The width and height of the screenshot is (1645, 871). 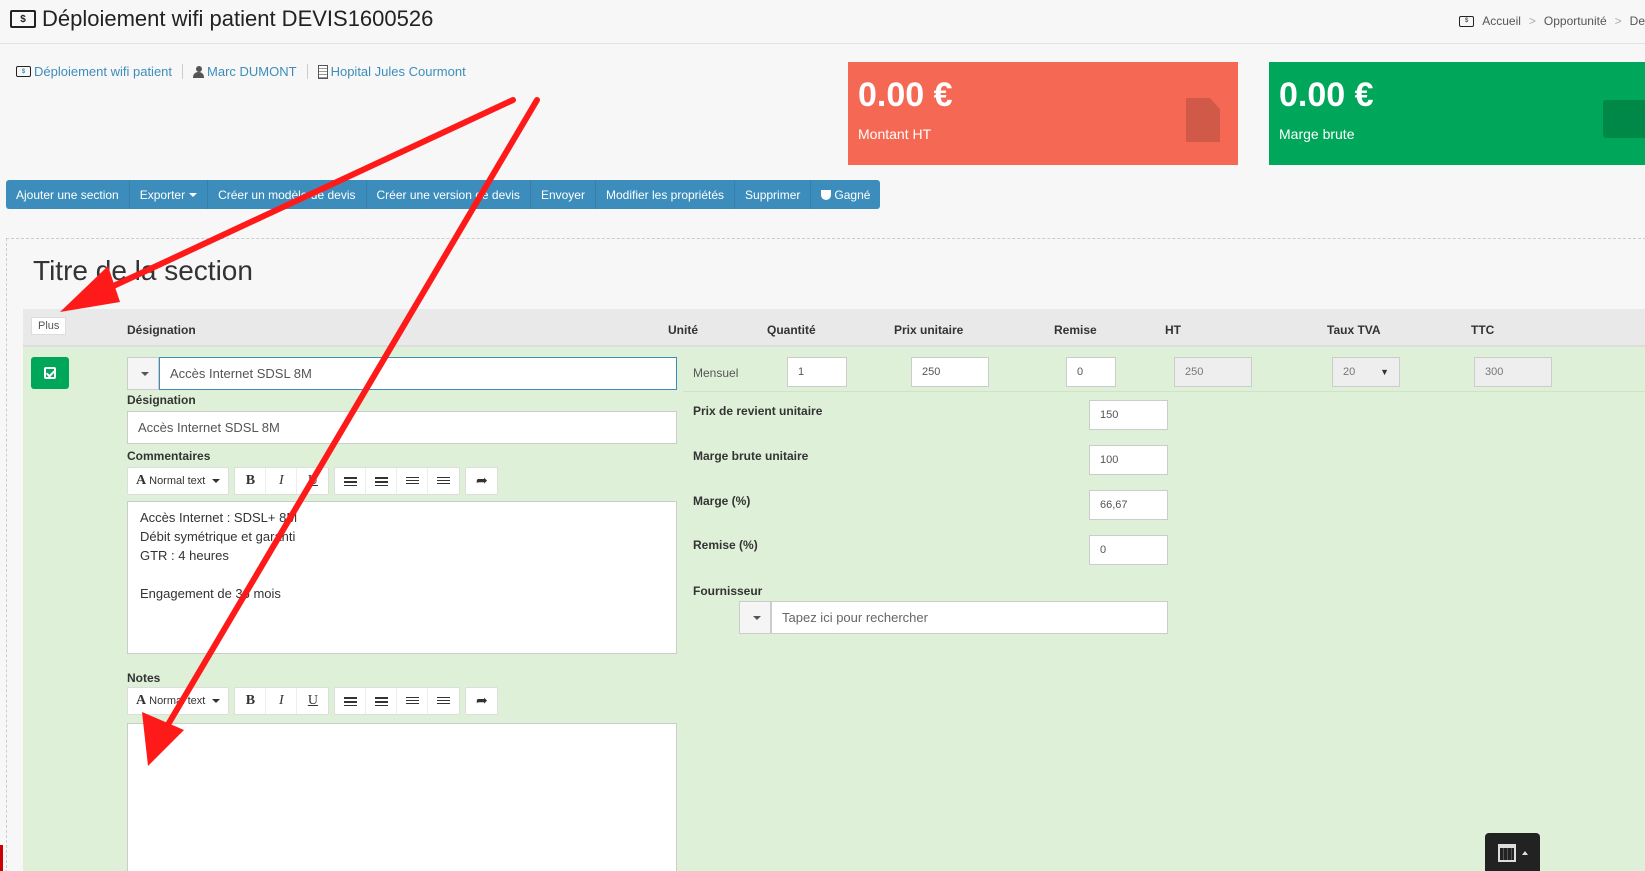 I want to click on save-line-button, so click(x=50, y=373).